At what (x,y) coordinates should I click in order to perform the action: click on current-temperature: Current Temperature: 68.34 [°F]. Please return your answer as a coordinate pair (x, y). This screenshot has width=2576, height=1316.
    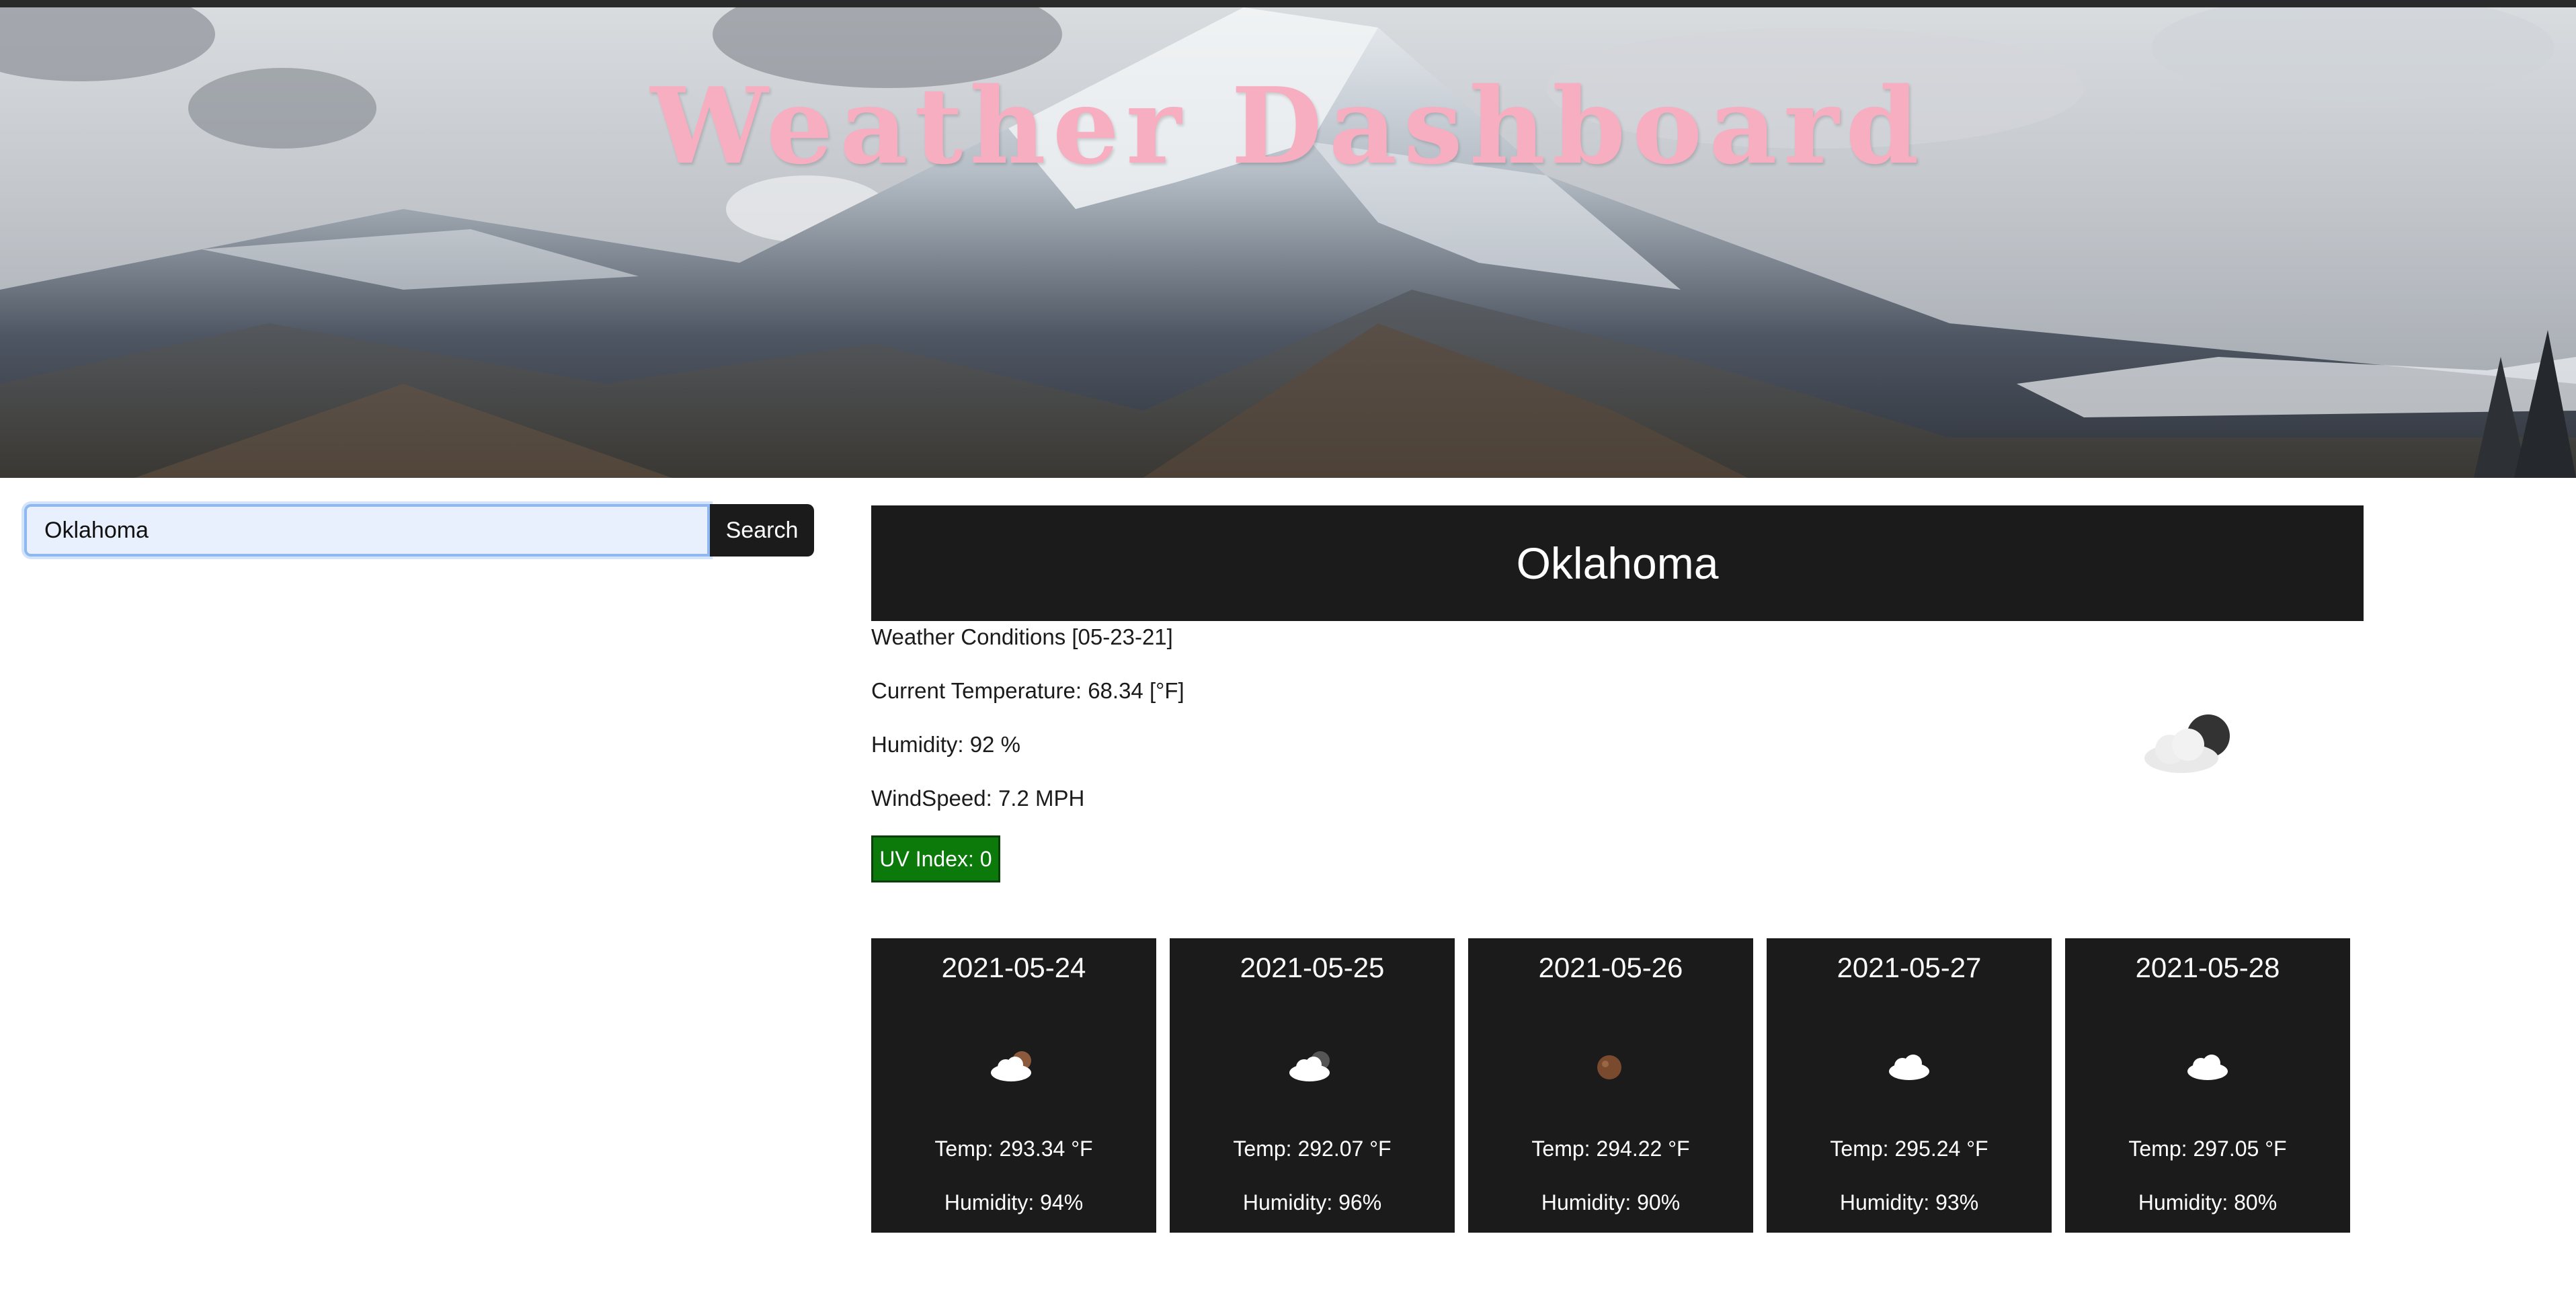
    Looking at the image, I should click on (1027, 691).